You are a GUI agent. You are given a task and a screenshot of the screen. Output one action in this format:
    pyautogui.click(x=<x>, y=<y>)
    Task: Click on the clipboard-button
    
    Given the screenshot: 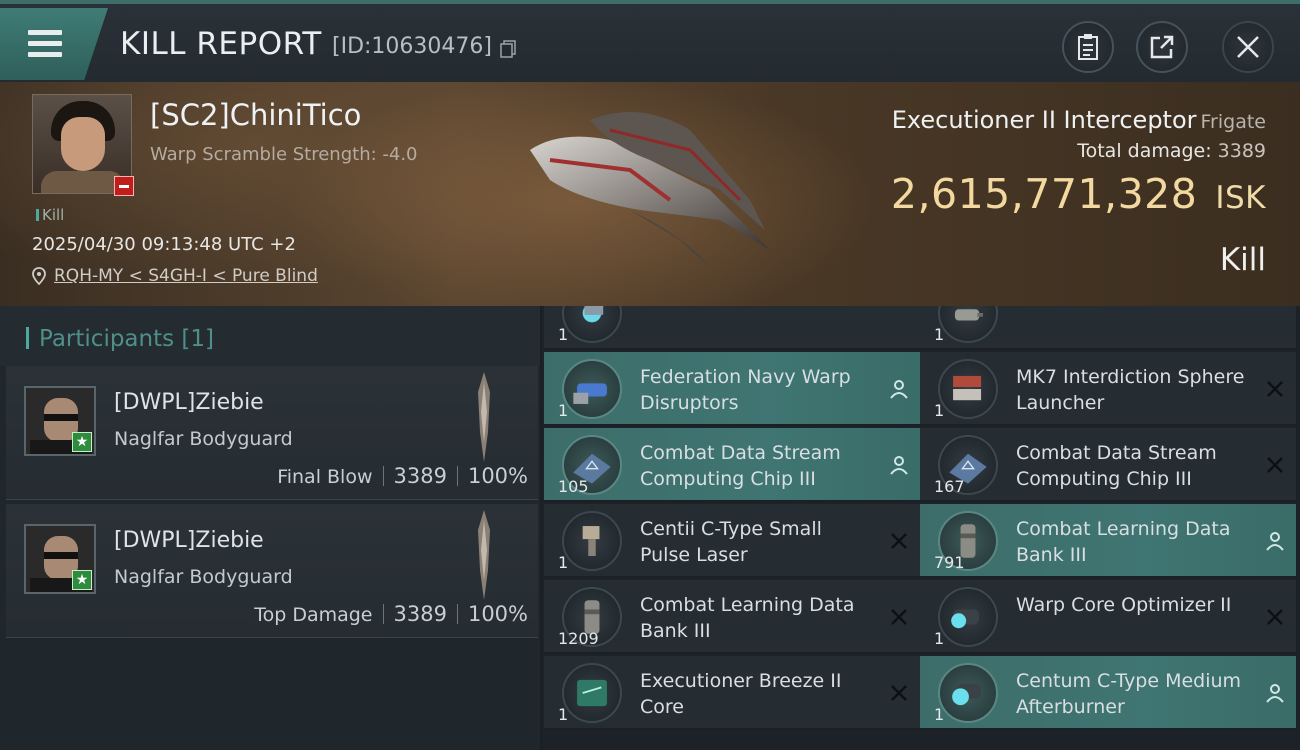 What is the action you would take?
    pyautogui.click(x=1088, y=47)
    